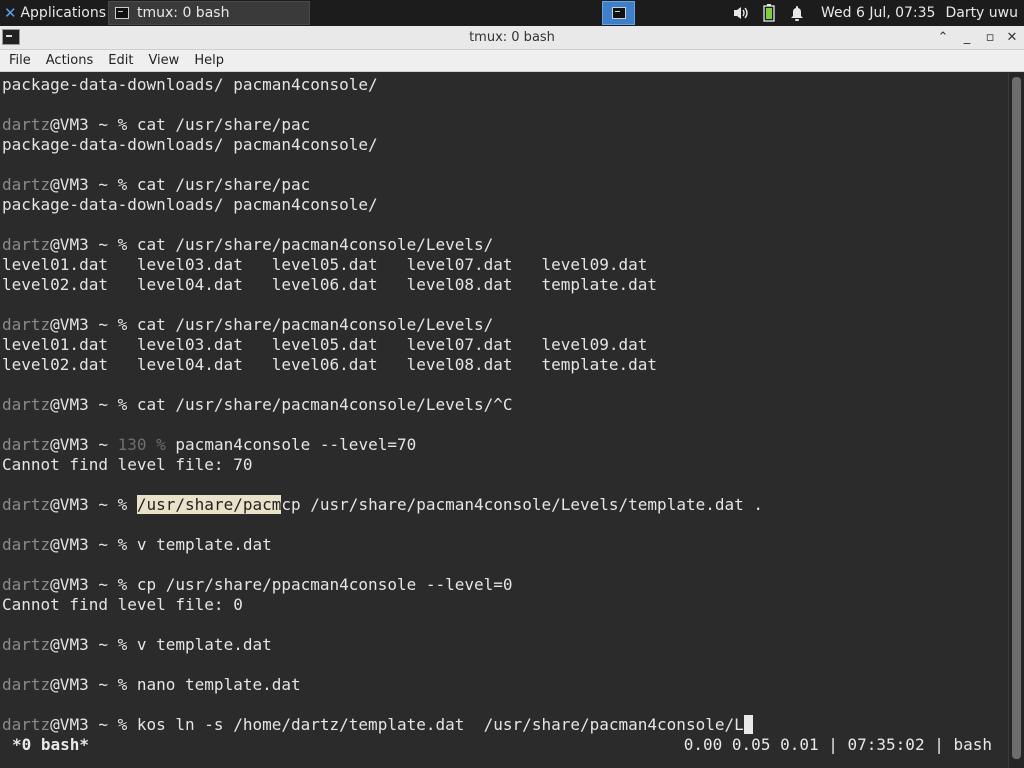  Describe the element at coordinates (837, 744) in the screenshot. I see `tmux-status-right: 0.00 0.05 0.01 | 07:35:02 | bash` at that location.